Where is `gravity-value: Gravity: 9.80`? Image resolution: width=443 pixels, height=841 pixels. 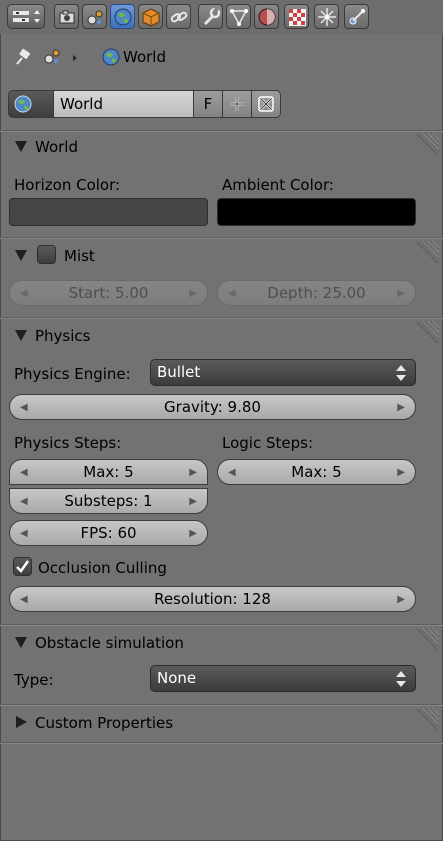
gravity-value: Gravity: 9.80 is located at coordinates (212, 407).